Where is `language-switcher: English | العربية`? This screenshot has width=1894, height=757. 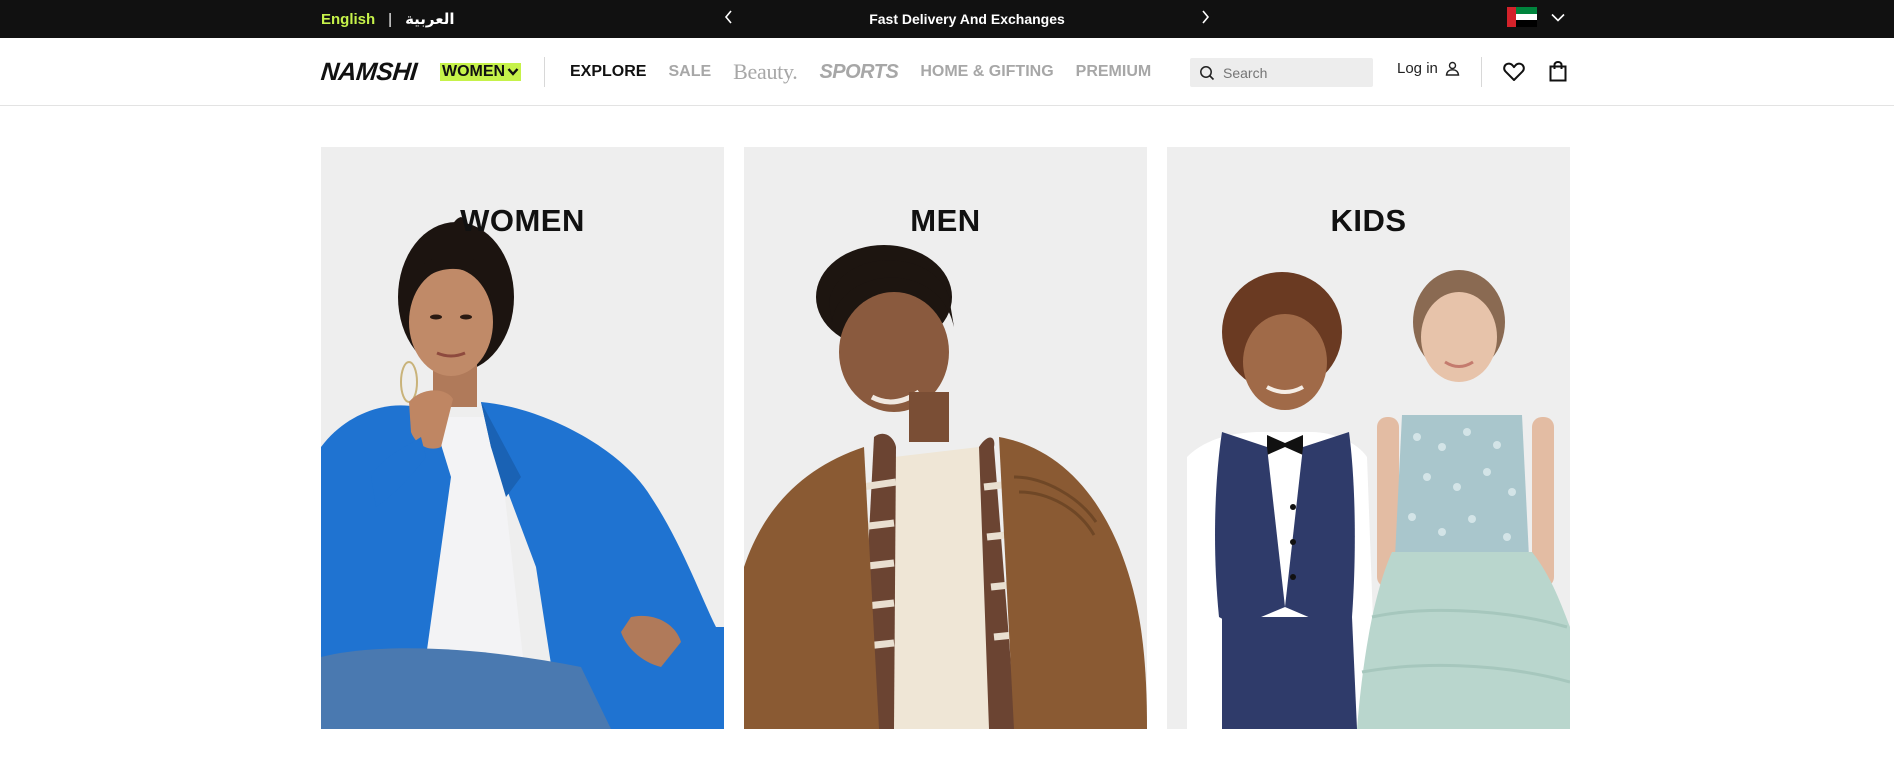 language-switcher: English | العربية is located at coordinates (388, 19).